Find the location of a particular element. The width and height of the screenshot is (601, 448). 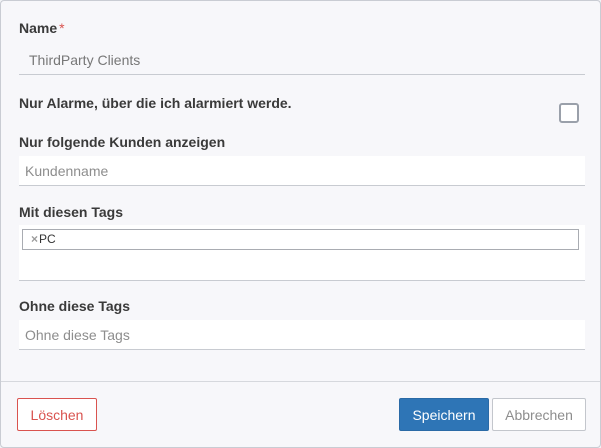

customers-label: Nur folgende Kunden anzeigen is located at coordinates (122, 142).